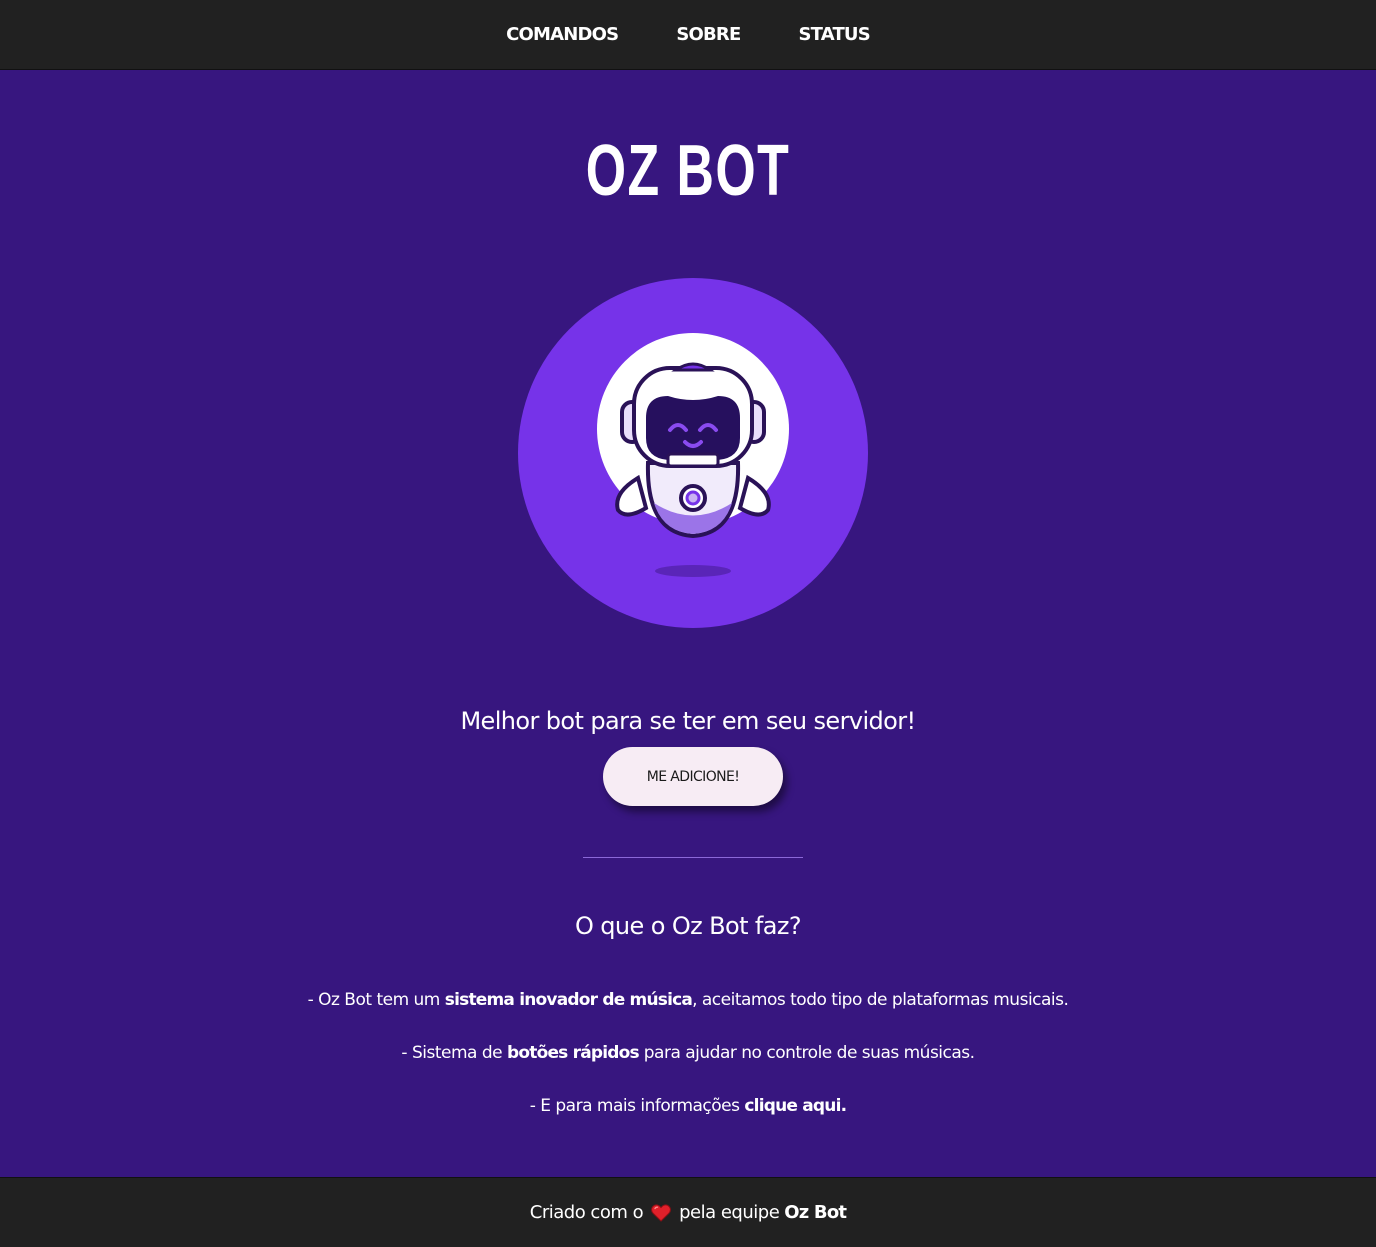  Describe the element at coordinates (834, 34) in the screenshot. I see `nav-link-status: STATUS` at that location.